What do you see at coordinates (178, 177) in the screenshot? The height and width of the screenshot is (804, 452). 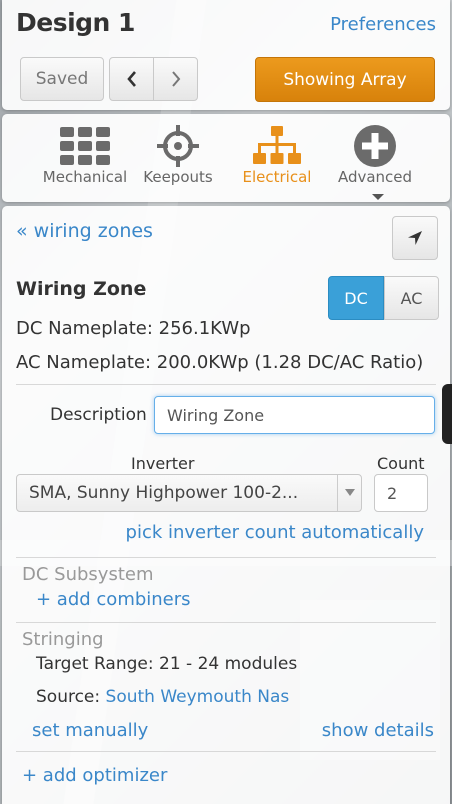 I see `tab-label: Keepouts` at bounding box center [178, 177].